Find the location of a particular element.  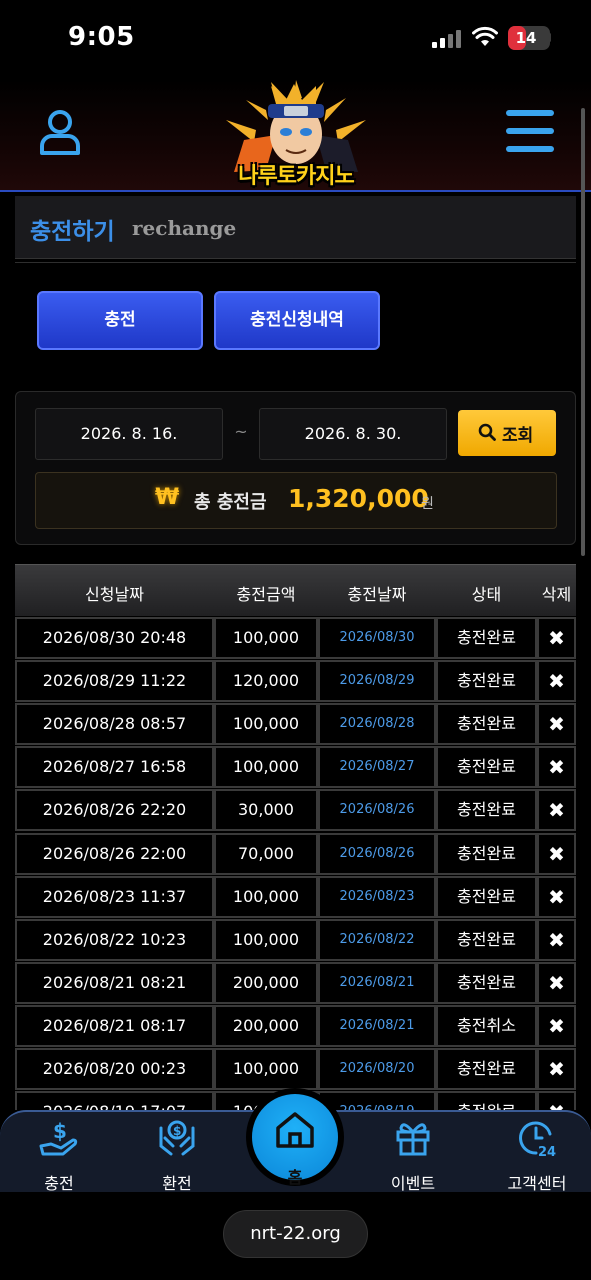

request-date-cell: 2026/08/30 20:48 is located at coordinates (114, 638).